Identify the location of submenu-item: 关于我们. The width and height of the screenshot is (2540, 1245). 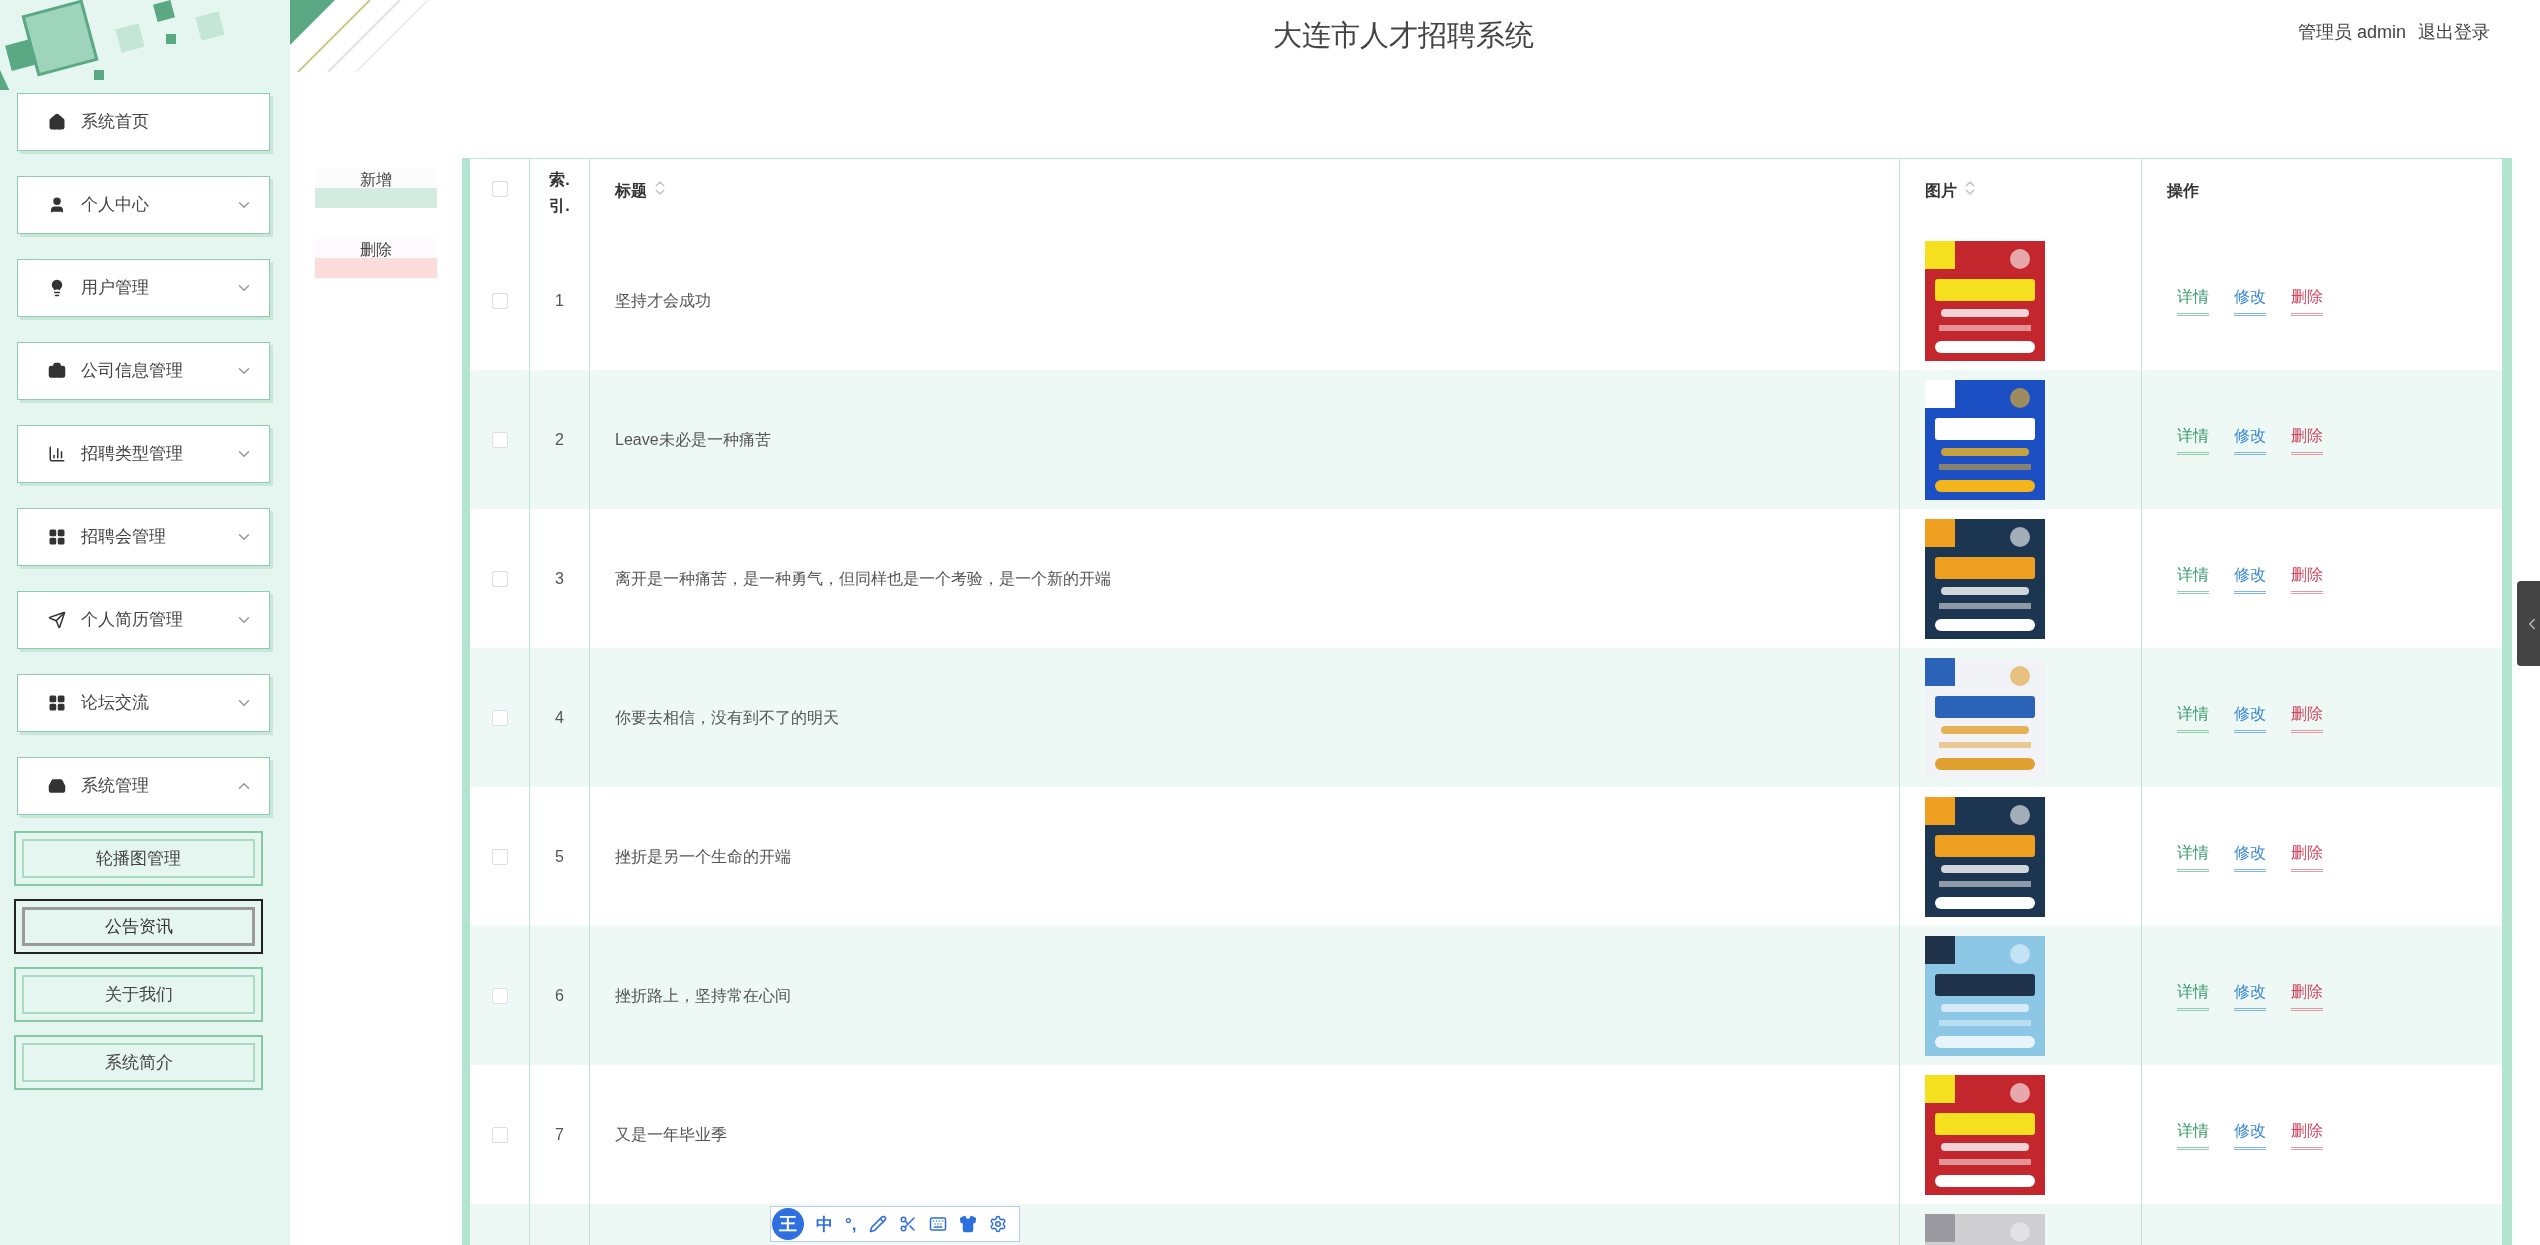
(138, 994).